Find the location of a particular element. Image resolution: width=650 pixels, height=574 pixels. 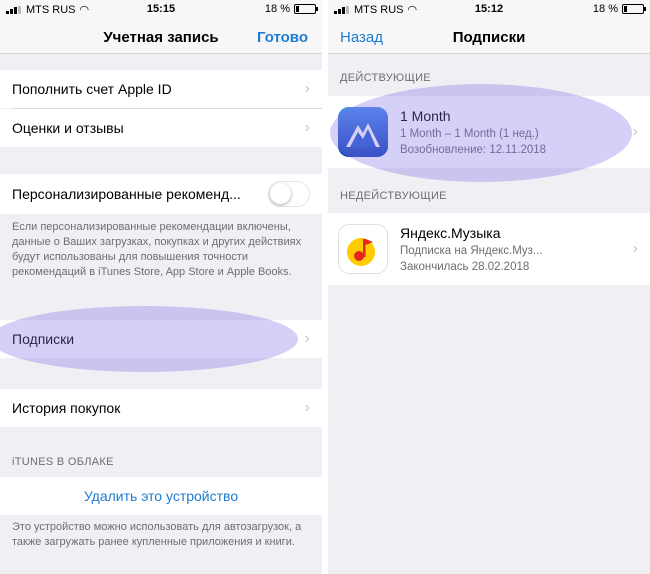

ratings-reviews-row: Оценки и отзывы › is located at coordinates (161, 128).